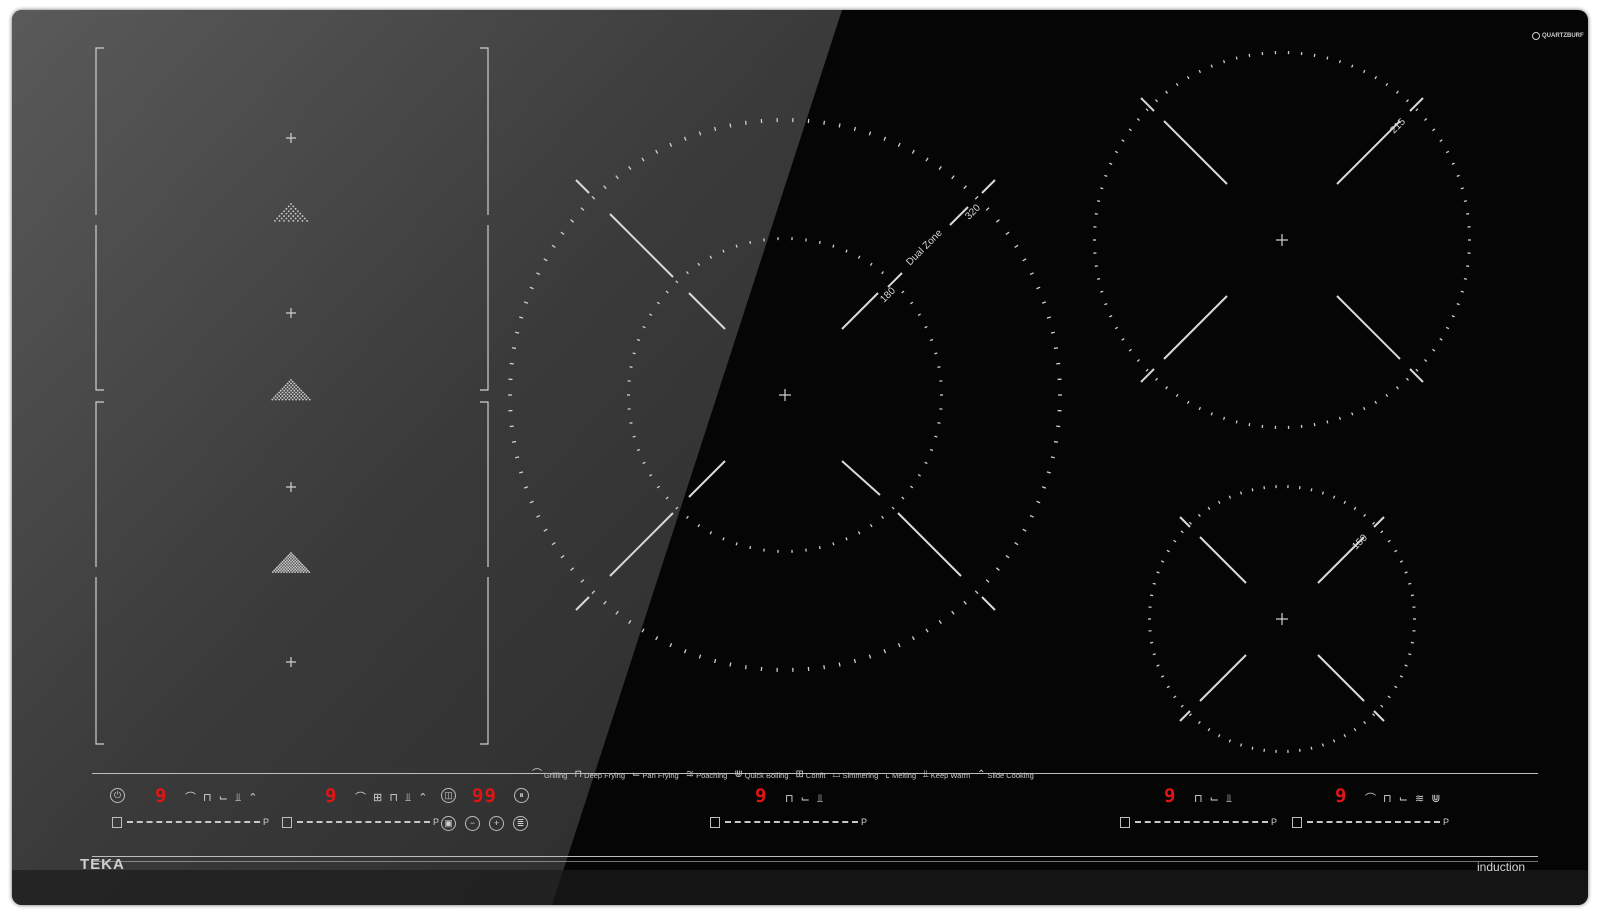 The width and height of the screenshot is (1600, 913). What do you see at coordinates (222, 798) in the screenshot?
I see `functions-left-flex-1: ⌒ ⊓ ⌙ ⫫ ⌃` at bounding box center [222, 798].